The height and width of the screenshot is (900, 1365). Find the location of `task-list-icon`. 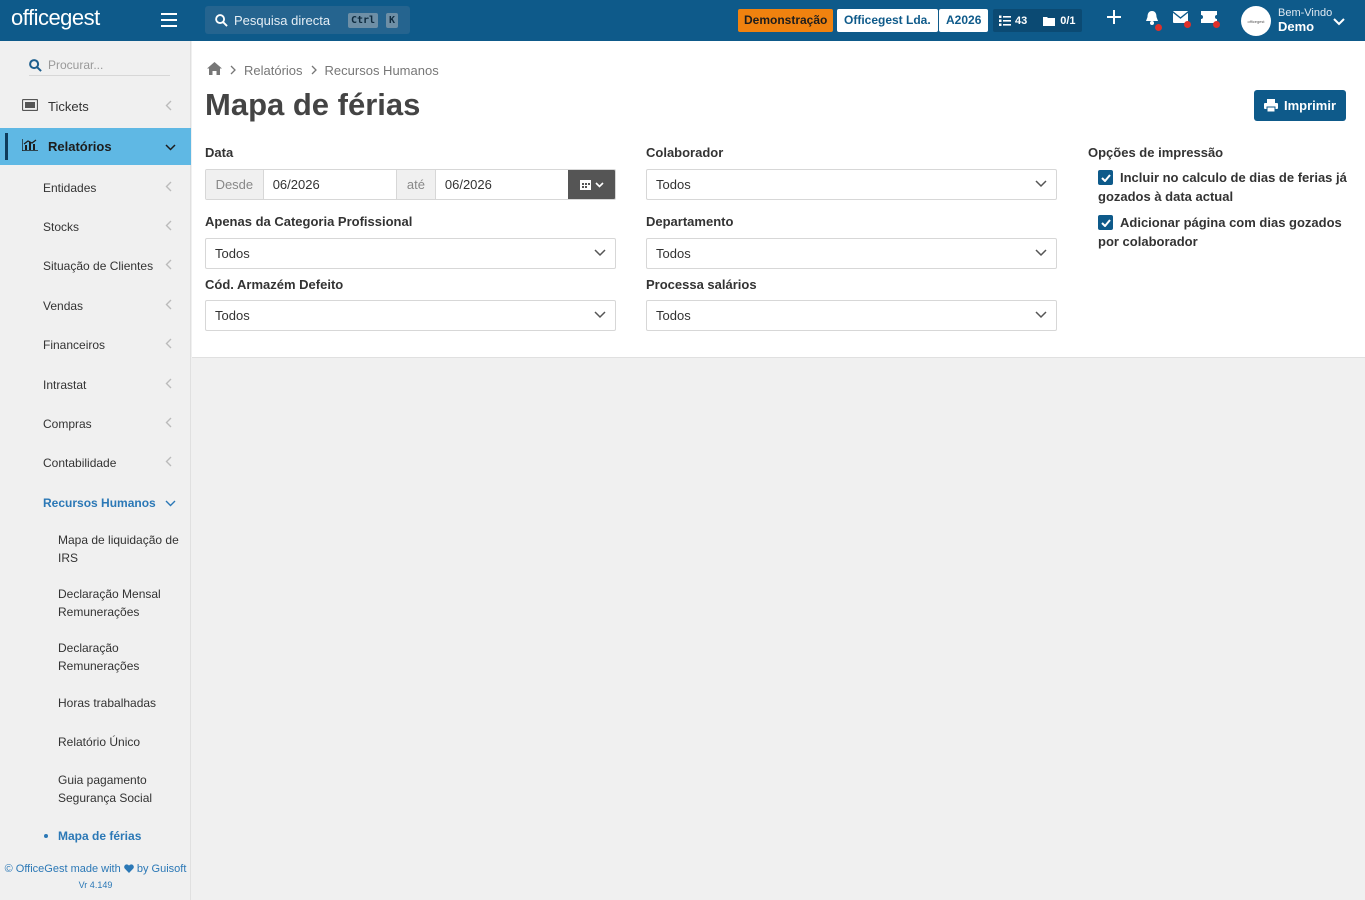

task-list-icon is located at coordinates (1005, 20).